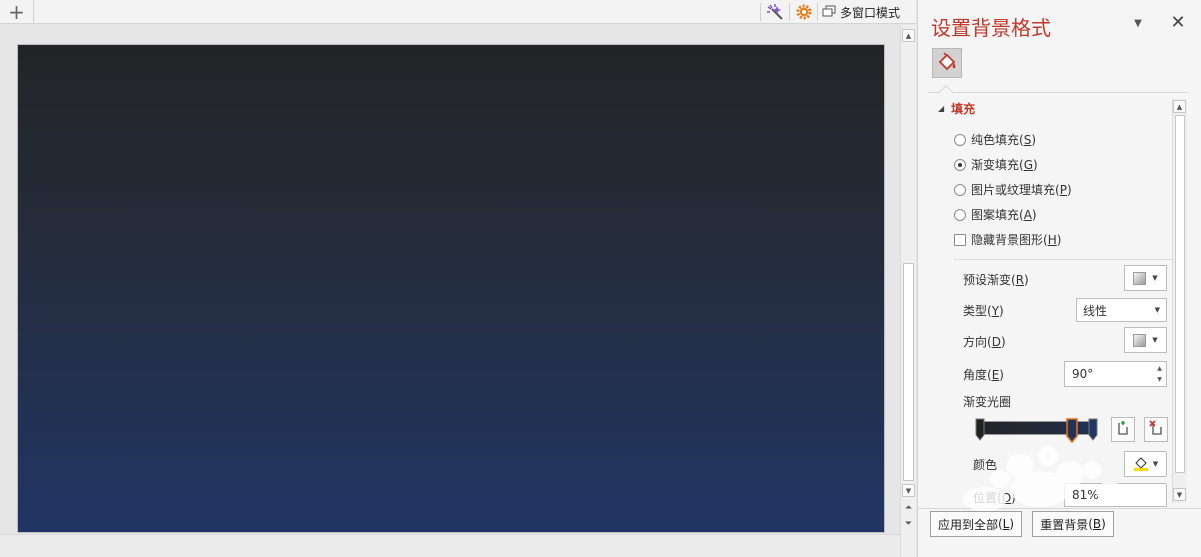  I want to click on option-text: 隐藏背景图形, so click(1007, 240).